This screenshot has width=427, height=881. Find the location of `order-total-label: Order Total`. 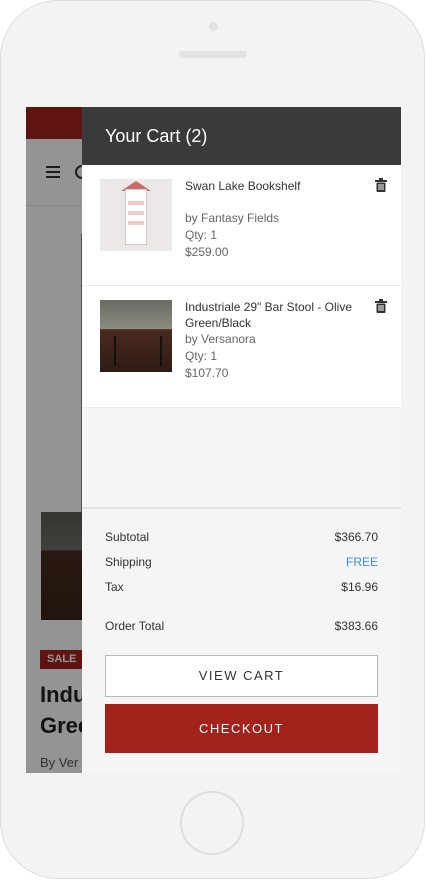

order-total-label: Order Total is located at coordinates (135, 626).